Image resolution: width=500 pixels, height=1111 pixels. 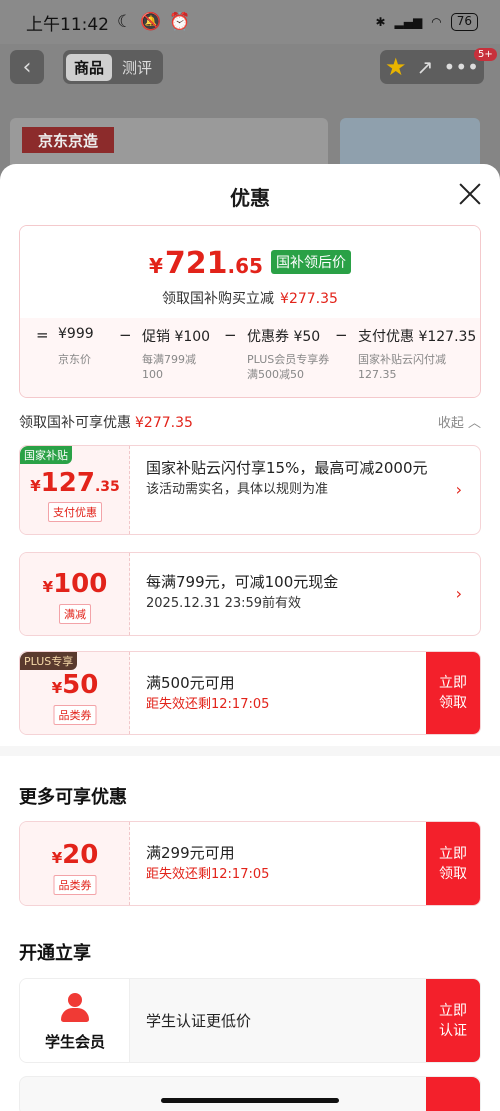 I want to click on sheet-title: 优惠, so click(x=250, y=198).